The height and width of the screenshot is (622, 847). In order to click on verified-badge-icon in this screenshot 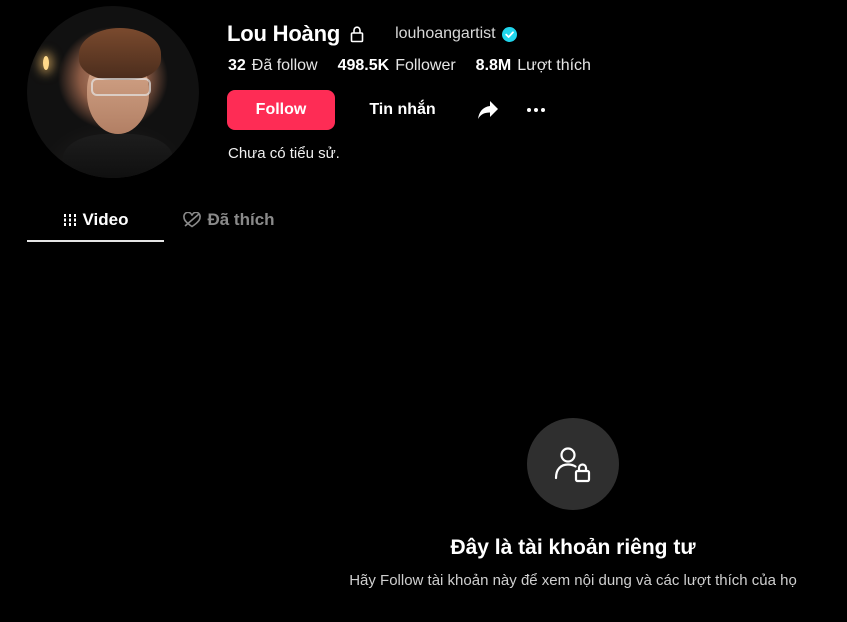, I will do `click(509, 34)`.